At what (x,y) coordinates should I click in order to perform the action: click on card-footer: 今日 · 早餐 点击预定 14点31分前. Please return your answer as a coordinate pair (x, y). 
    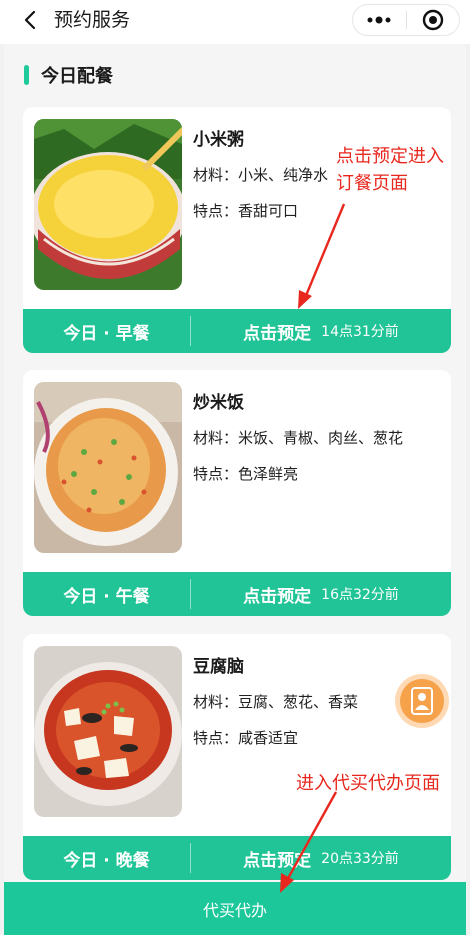
    Looking at the image, I should click on (237, 331).